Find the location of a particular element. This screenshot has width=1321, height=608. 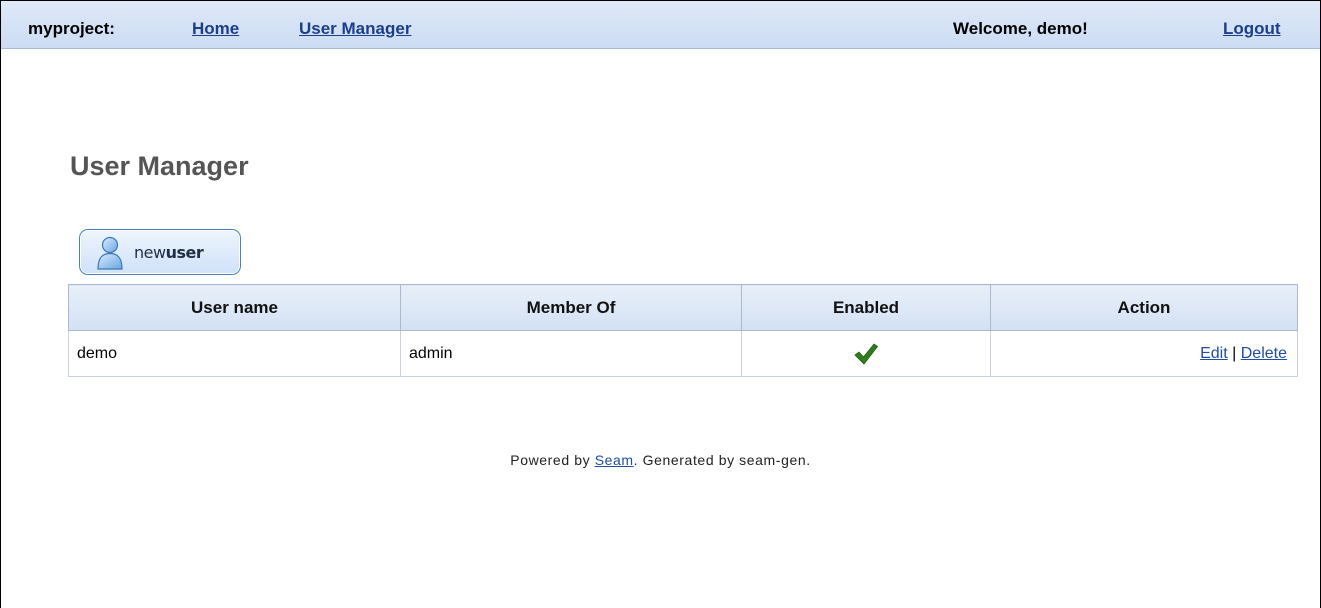

edit-link: Edit is located at coordinates (1214, 353).